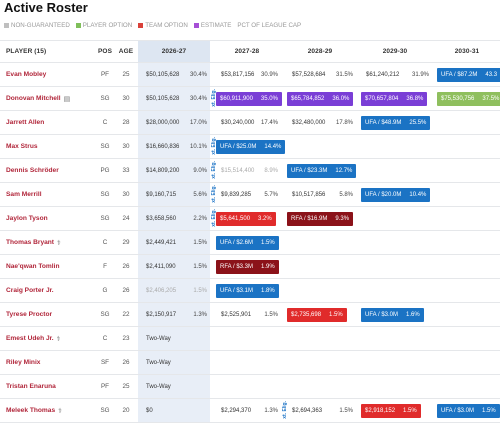 Image resolution: width=500 pixels, height=440 pixels. Describe the element at coordinates (320, 51) in the screenshot. I see `season-2028-29-header: 2028-29` at that location.